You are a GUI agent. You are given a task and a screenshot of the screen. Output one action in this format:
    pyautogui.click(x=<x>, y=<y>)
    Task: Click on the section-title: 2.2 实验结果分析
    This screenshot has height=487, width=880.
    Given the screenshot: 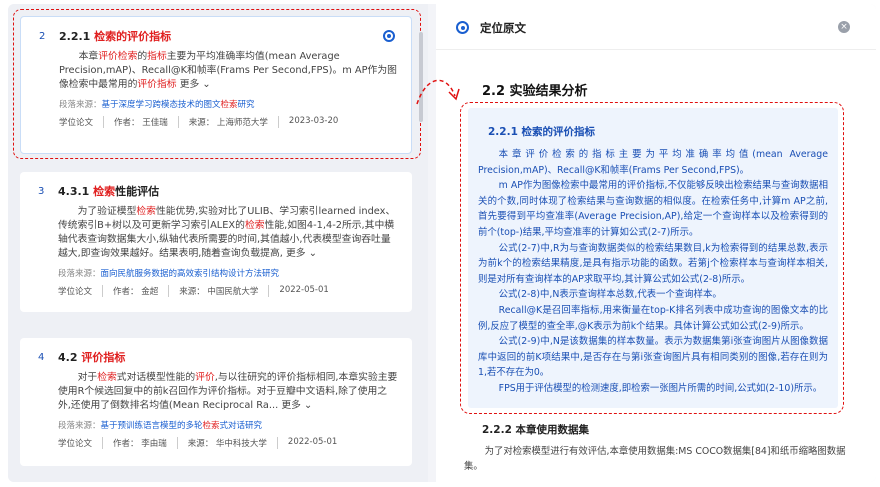 What is the action you would take?
    pyautogui.click(x=535, y=91)
    